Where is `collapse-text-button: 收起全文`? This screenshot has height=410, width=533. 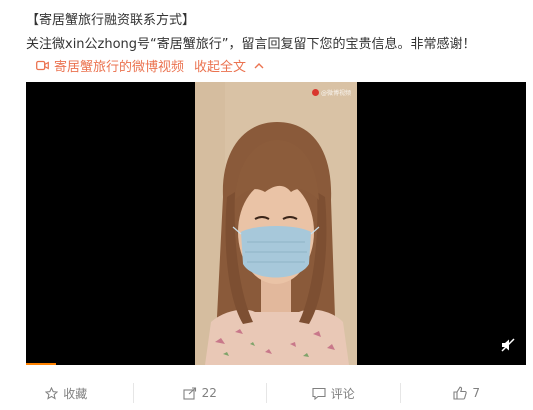 collapse-text-button: 收起全文 is located at coordinates (220, 65).